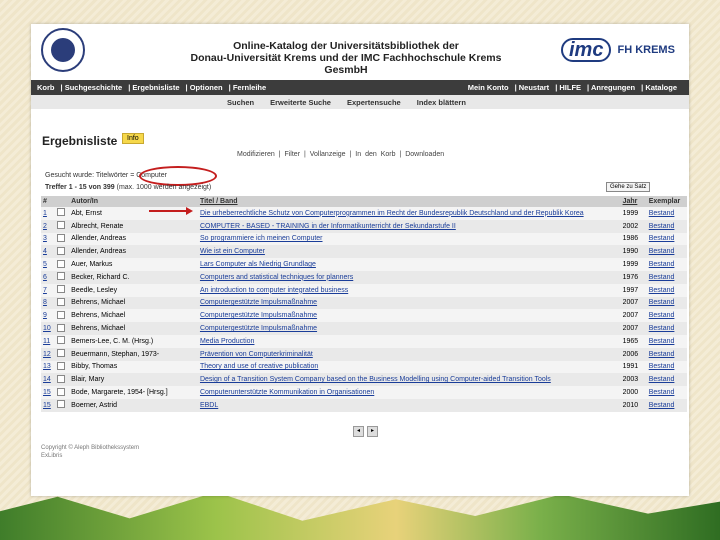 This screenshot has height=540, width=720. Describe the element at coordinates (409, 239) in the screenshot. I see `row-title-link: So programmiere ich meinen Computer` at that location.